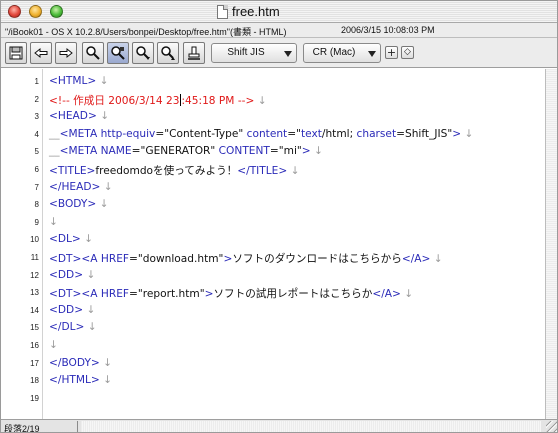 The width and height of the screenshot is (558, 433). Describe the element at coordinates (273, 276) in the screenshot. I see `code-line: 12 <DD> ↓` at that location.